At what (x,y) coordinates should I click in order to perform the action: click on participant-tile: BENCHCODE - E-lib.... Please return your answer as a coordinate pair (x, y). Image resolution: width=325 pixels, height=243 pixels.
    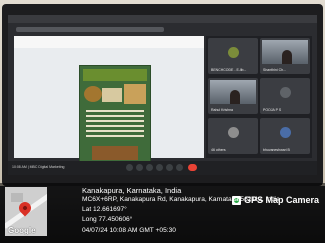
    Looking at the image, I should click on (233, 56).